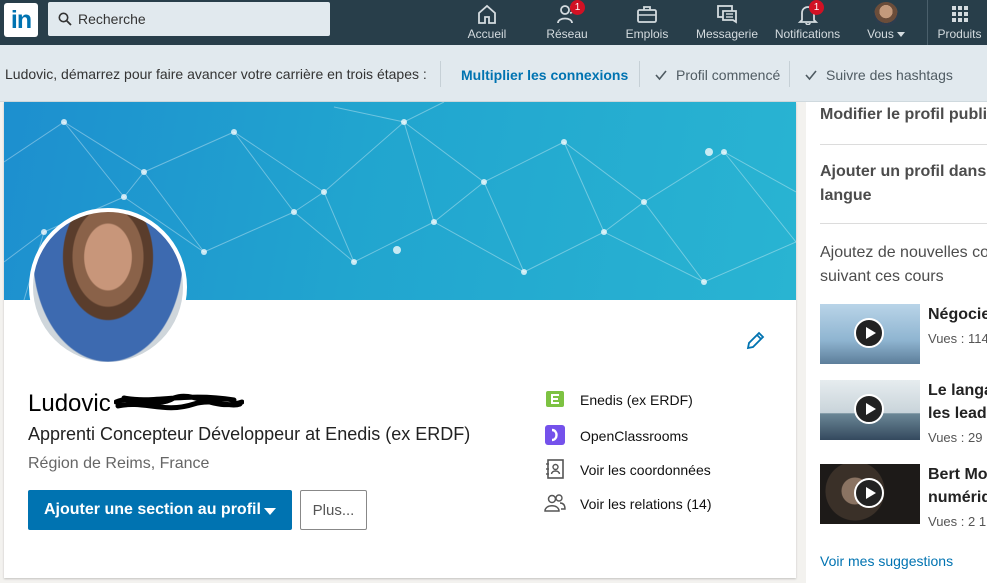  What do you see at coordinates (555, 399) in the screenshot?
I see `enedis-logo-icon` at bounding box center [555, 399].